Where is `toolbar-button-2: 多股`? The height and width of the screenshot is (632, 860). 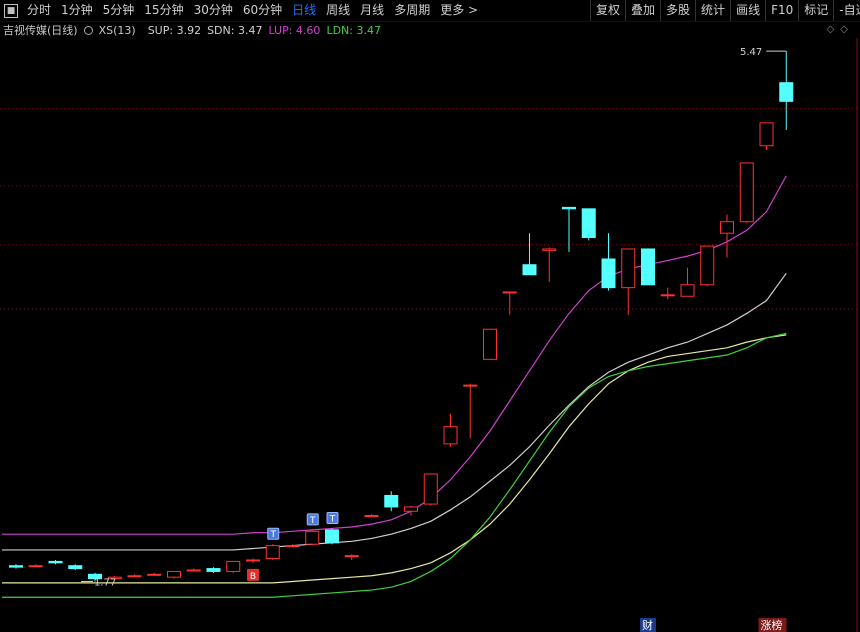 toolbar-button-2: 多股 is located at coordinates (677, 10).